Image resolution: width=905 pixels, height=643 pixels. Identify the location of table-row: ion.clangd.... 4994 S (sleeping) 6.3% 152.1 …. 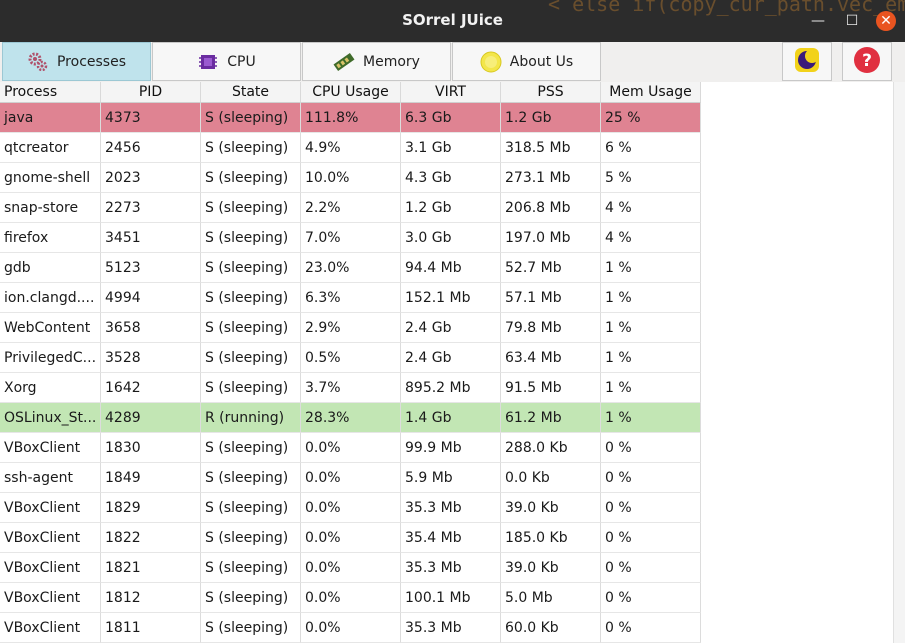
(350, 298).